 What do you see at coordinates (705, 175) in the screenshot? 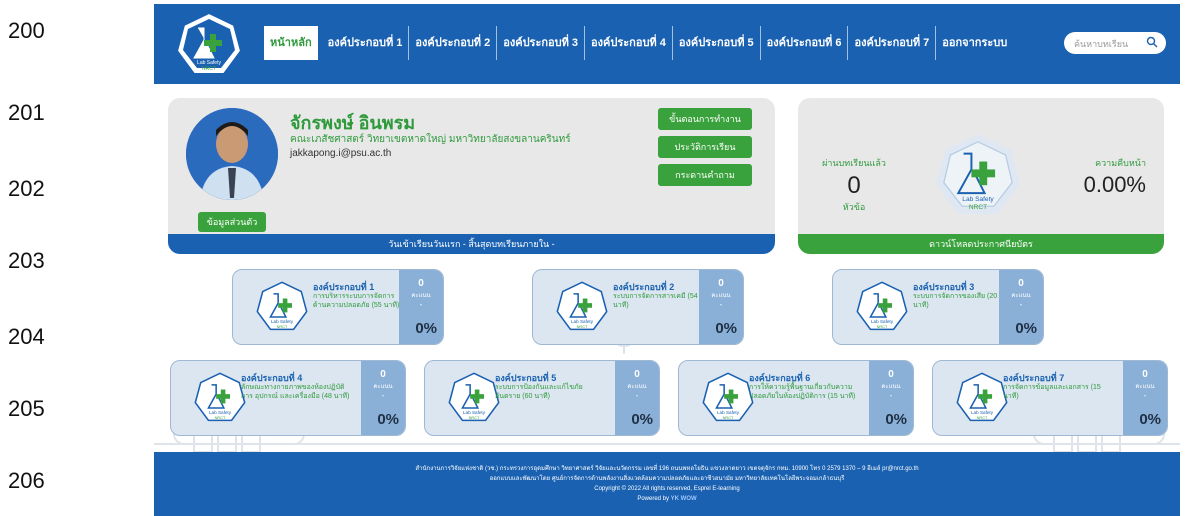
I see `question-board-button: กระดานคำถาม` at bounding box center [705, 175].